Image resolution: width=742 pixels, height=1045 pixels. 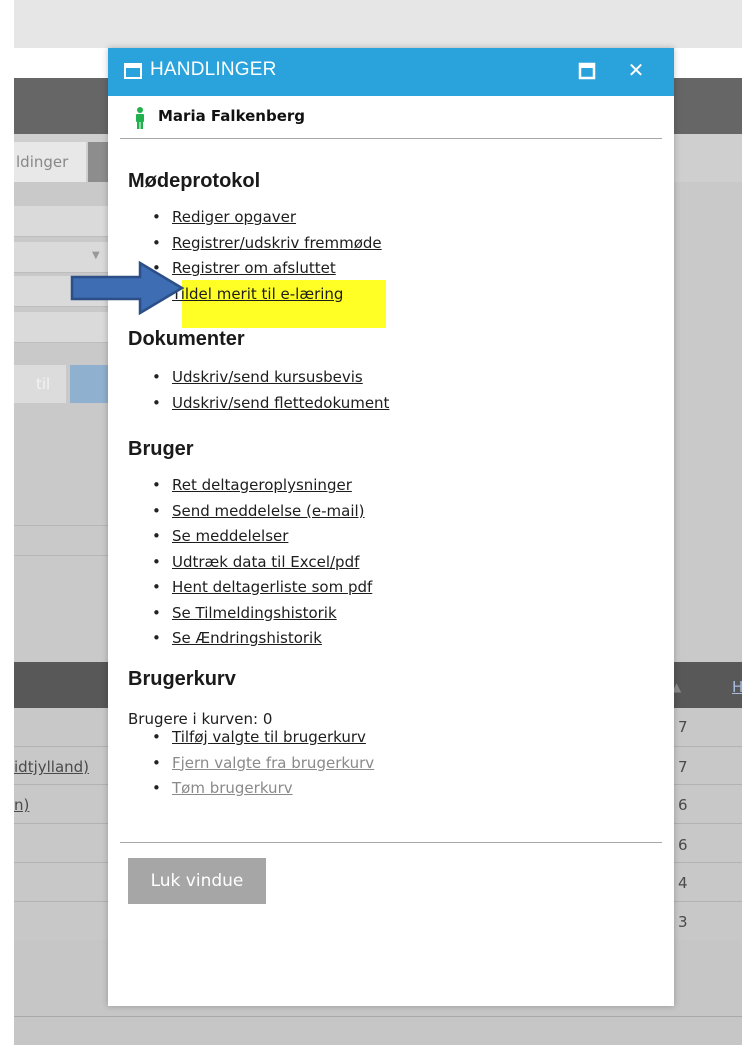 What do you see at coordinates (89, 384) in the screenshot?
I see `bg-blue-button` at bounding box center [89, 384].